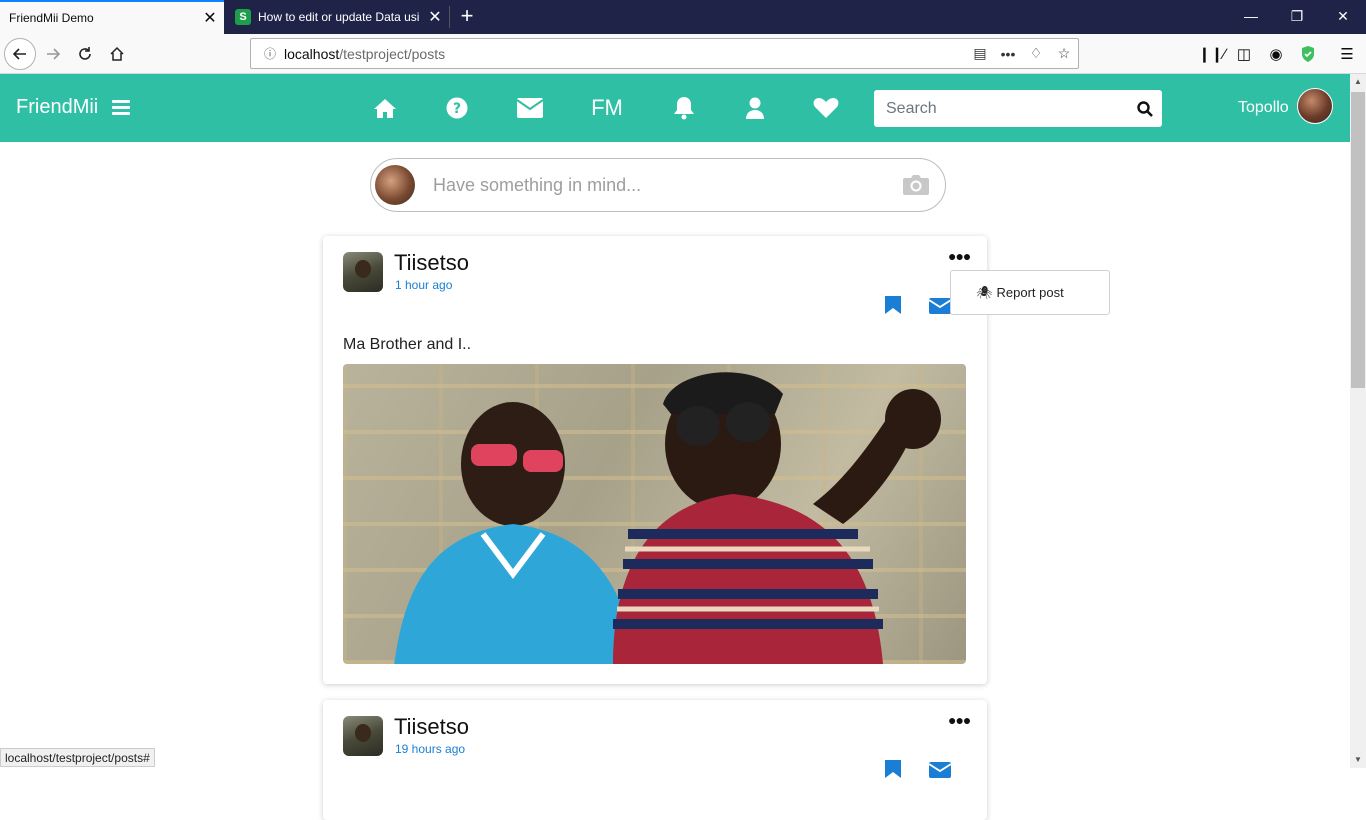 The height and width of the screenshot is (820, 1366). Describe the element at coordinates (112, 17) in the screenshot. I see `tab-friendmii-demo: FriendMii Demo ✕` at that location.